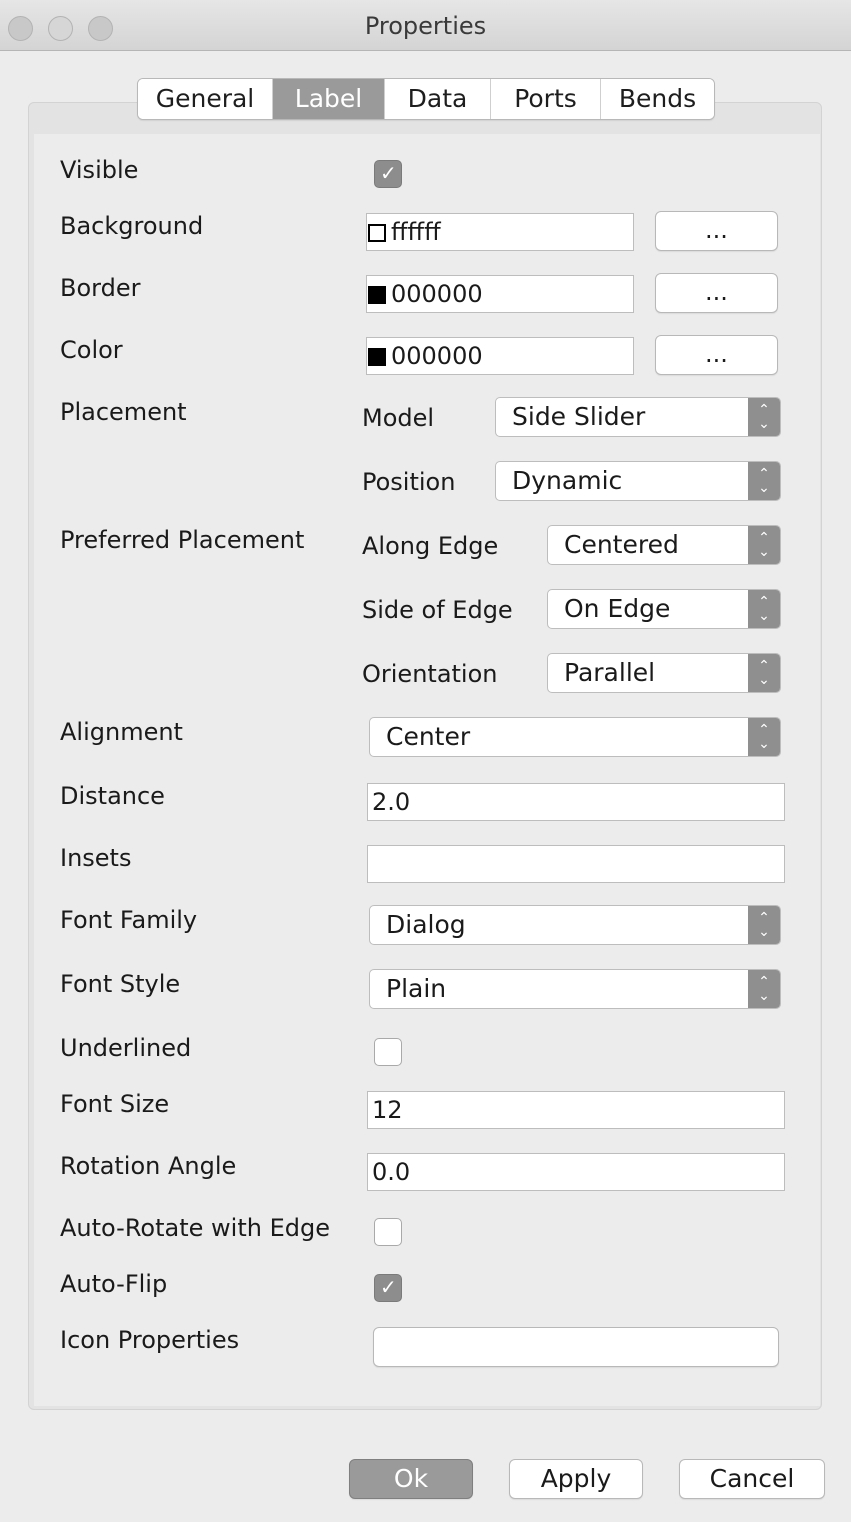 The image size is (851, 1522). I want to click on visible-checkbox, so click(388, 174).